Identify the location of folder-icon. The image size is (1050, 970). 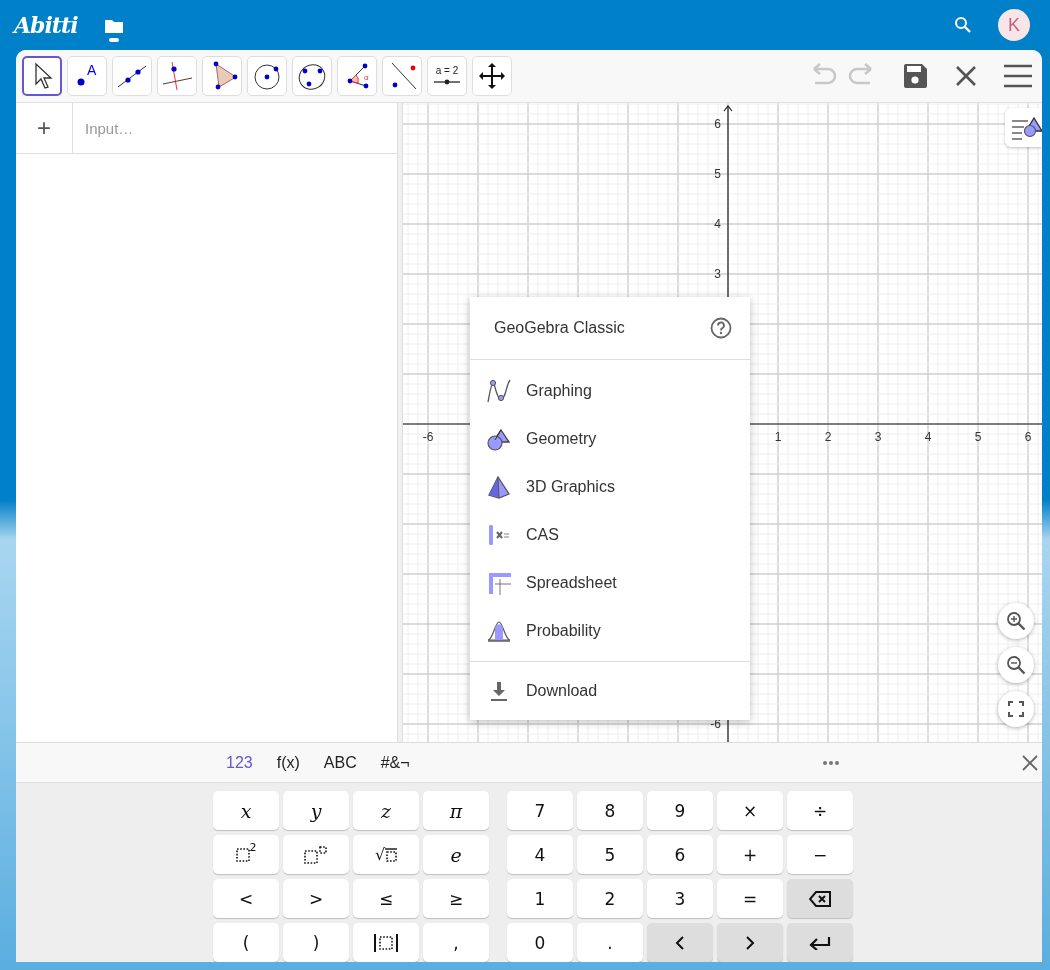
(113, 30).